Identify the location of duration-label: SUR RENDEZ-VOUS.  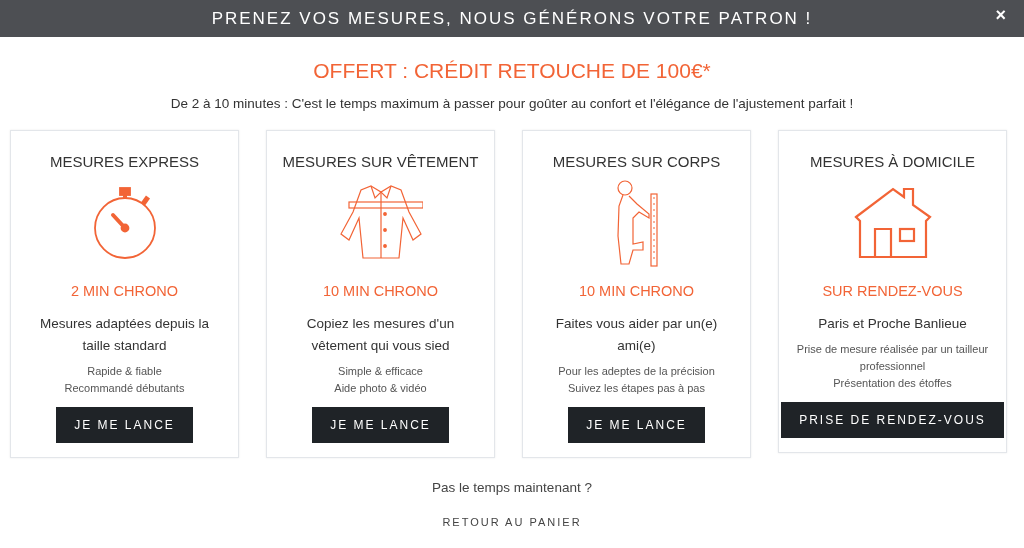
(892, 292).